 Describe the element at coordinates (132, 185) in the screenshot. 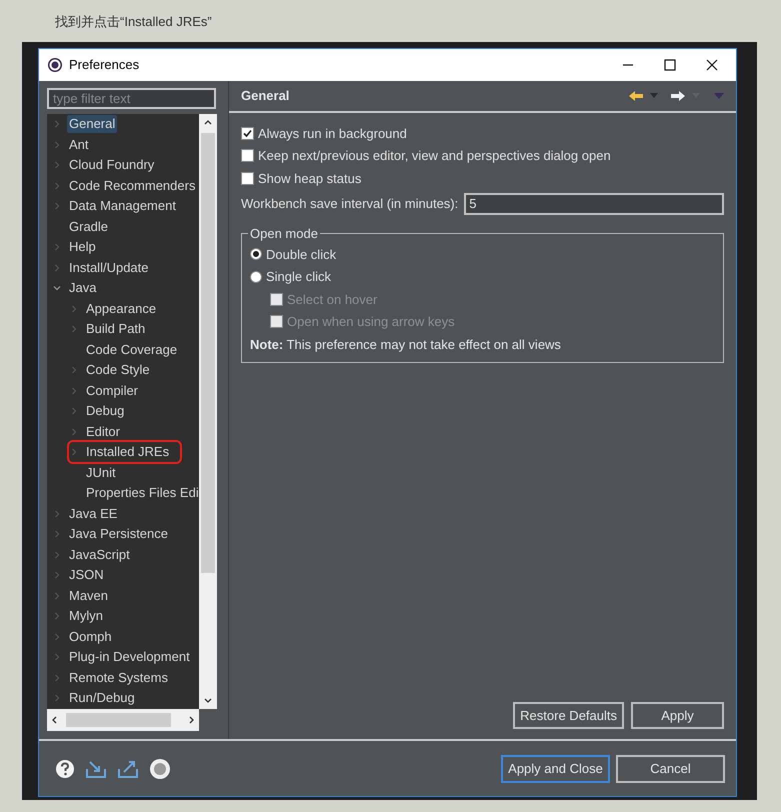

I see `tree-item: Code Recommenders` at that location.